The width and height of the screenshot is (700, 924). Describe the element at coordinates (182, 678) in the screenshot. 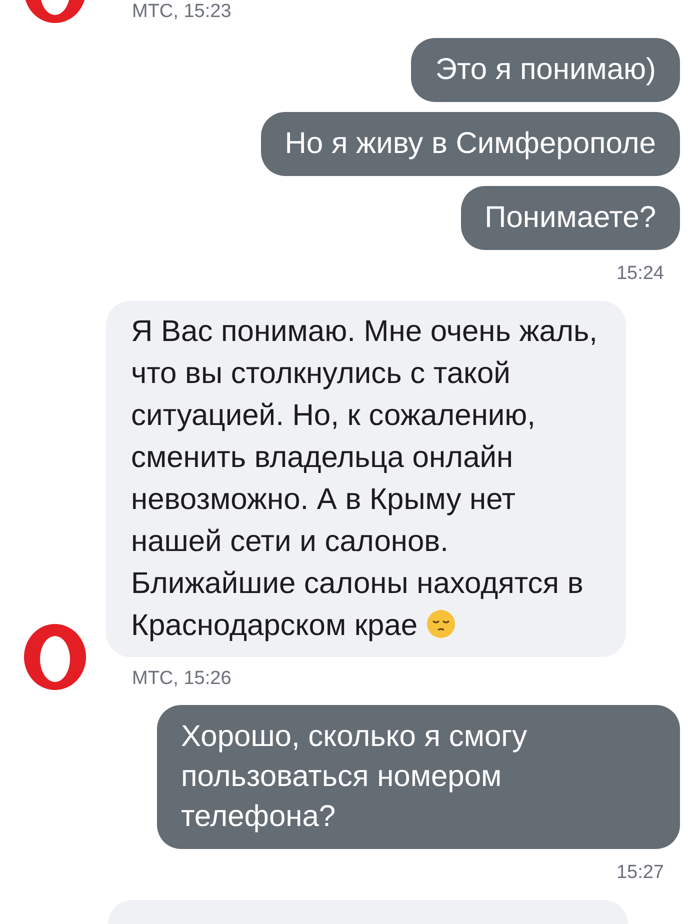

I see `sender-time: МТС, 15:26` at that location.